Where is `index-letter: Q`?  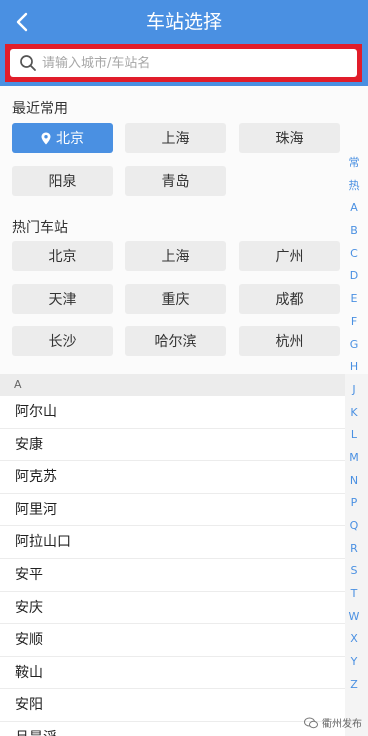 index-letter: Q is located at coordinates (354, 526).